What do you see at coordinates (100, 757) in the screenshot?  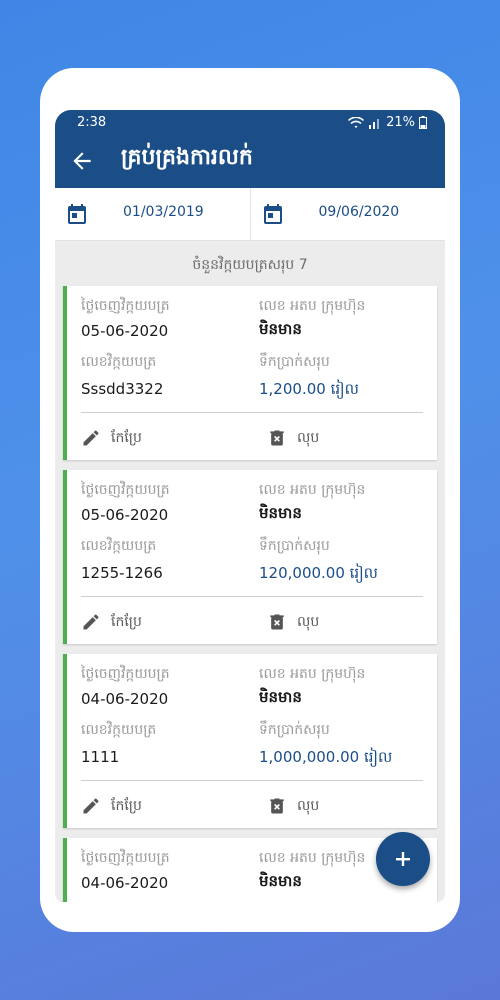 I see `invoice-no-value: 1111` at bounding box center [100, 757].